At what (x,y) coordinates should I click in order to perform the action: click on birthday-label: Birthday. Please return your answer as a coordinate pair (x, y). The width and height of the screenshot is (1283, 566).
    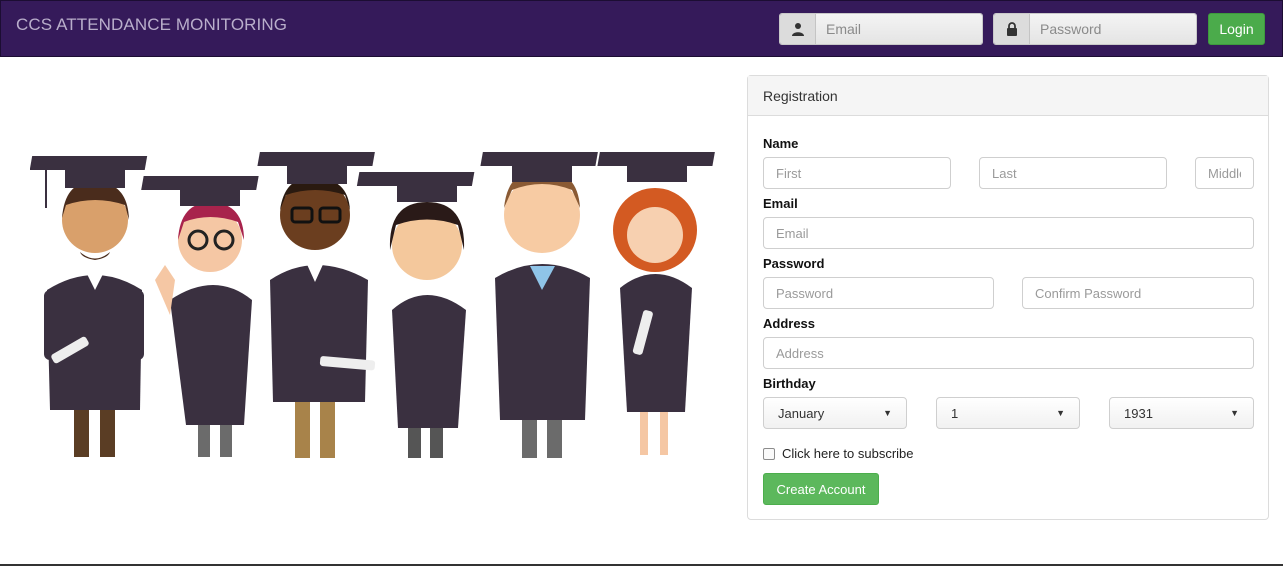
    Looking at the image, I should click on (789, 383).